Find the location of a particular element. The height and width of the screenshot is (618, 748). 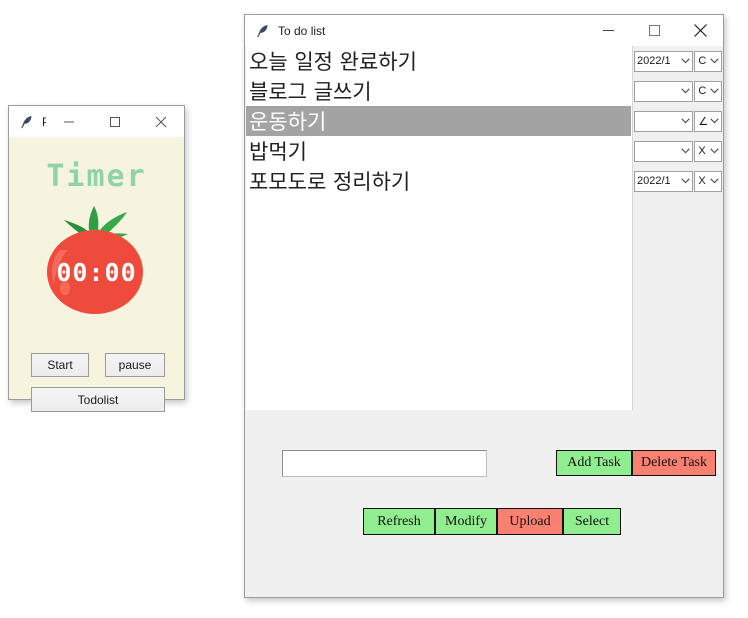

action-button-row: Refresh Modify Upload Select is located at coordinates (484, 521).